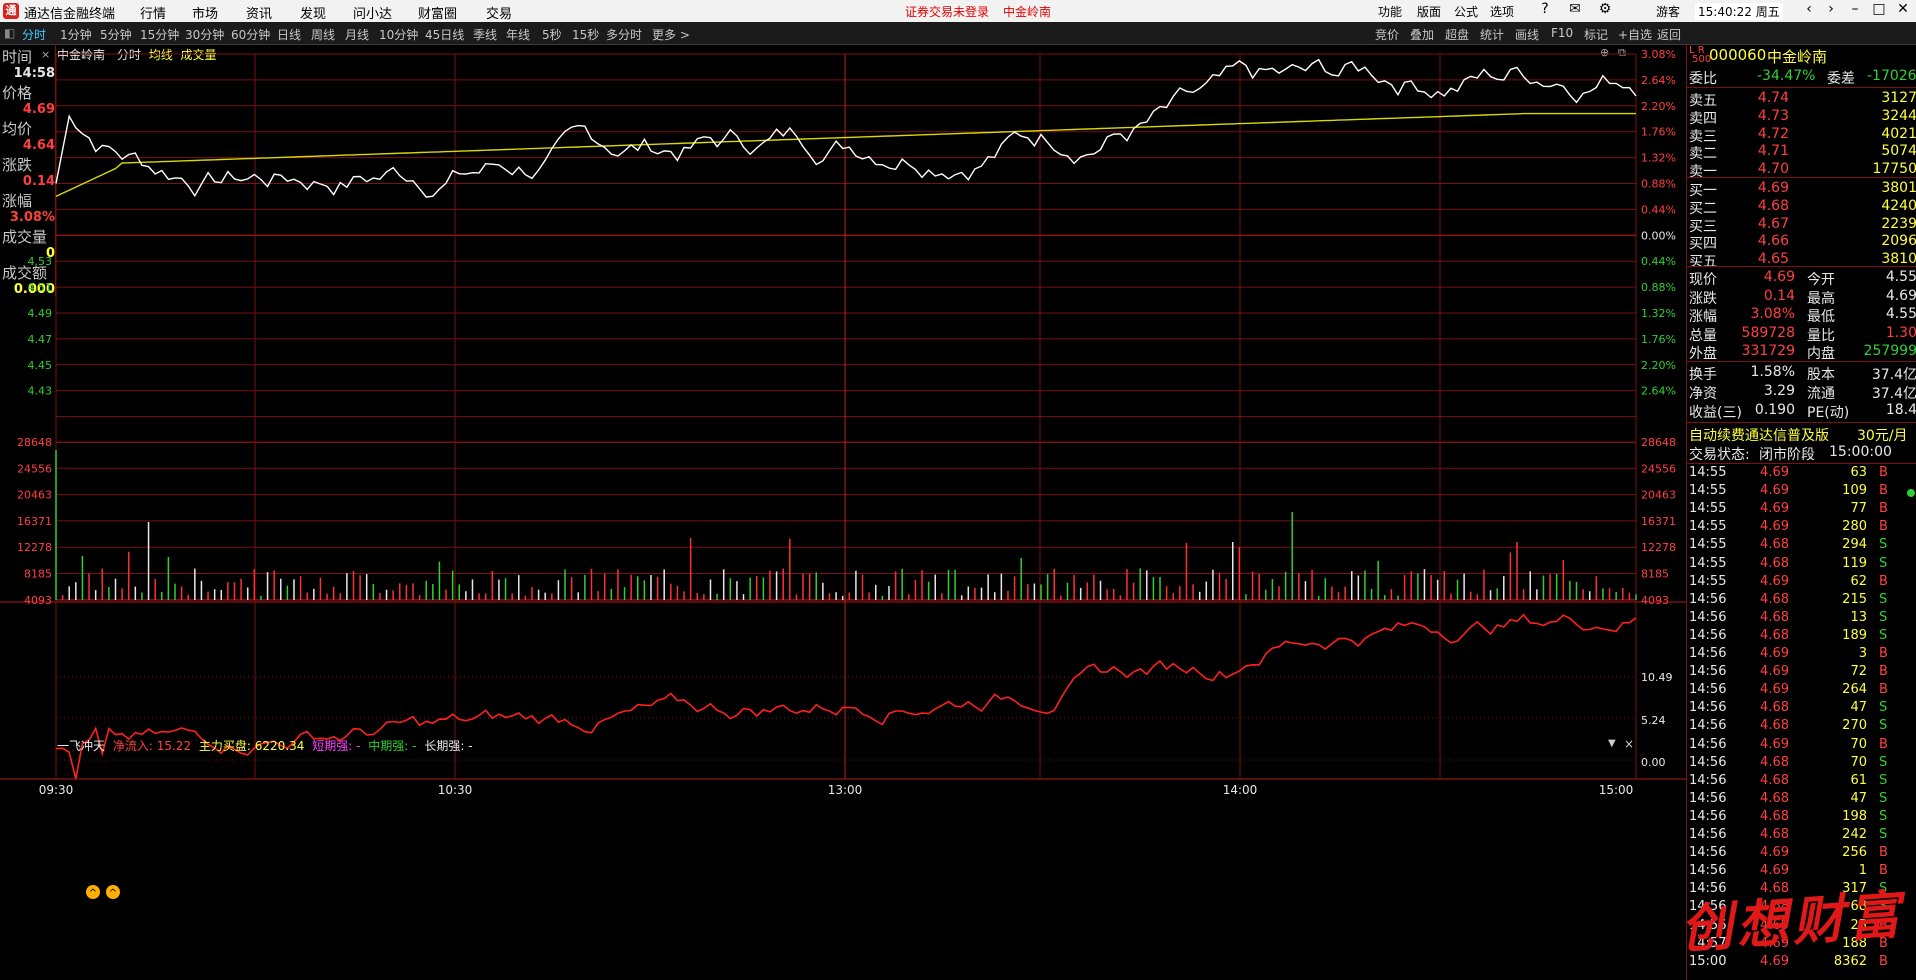  I want to click on scroll-marker-icon, so click(1911, 493).